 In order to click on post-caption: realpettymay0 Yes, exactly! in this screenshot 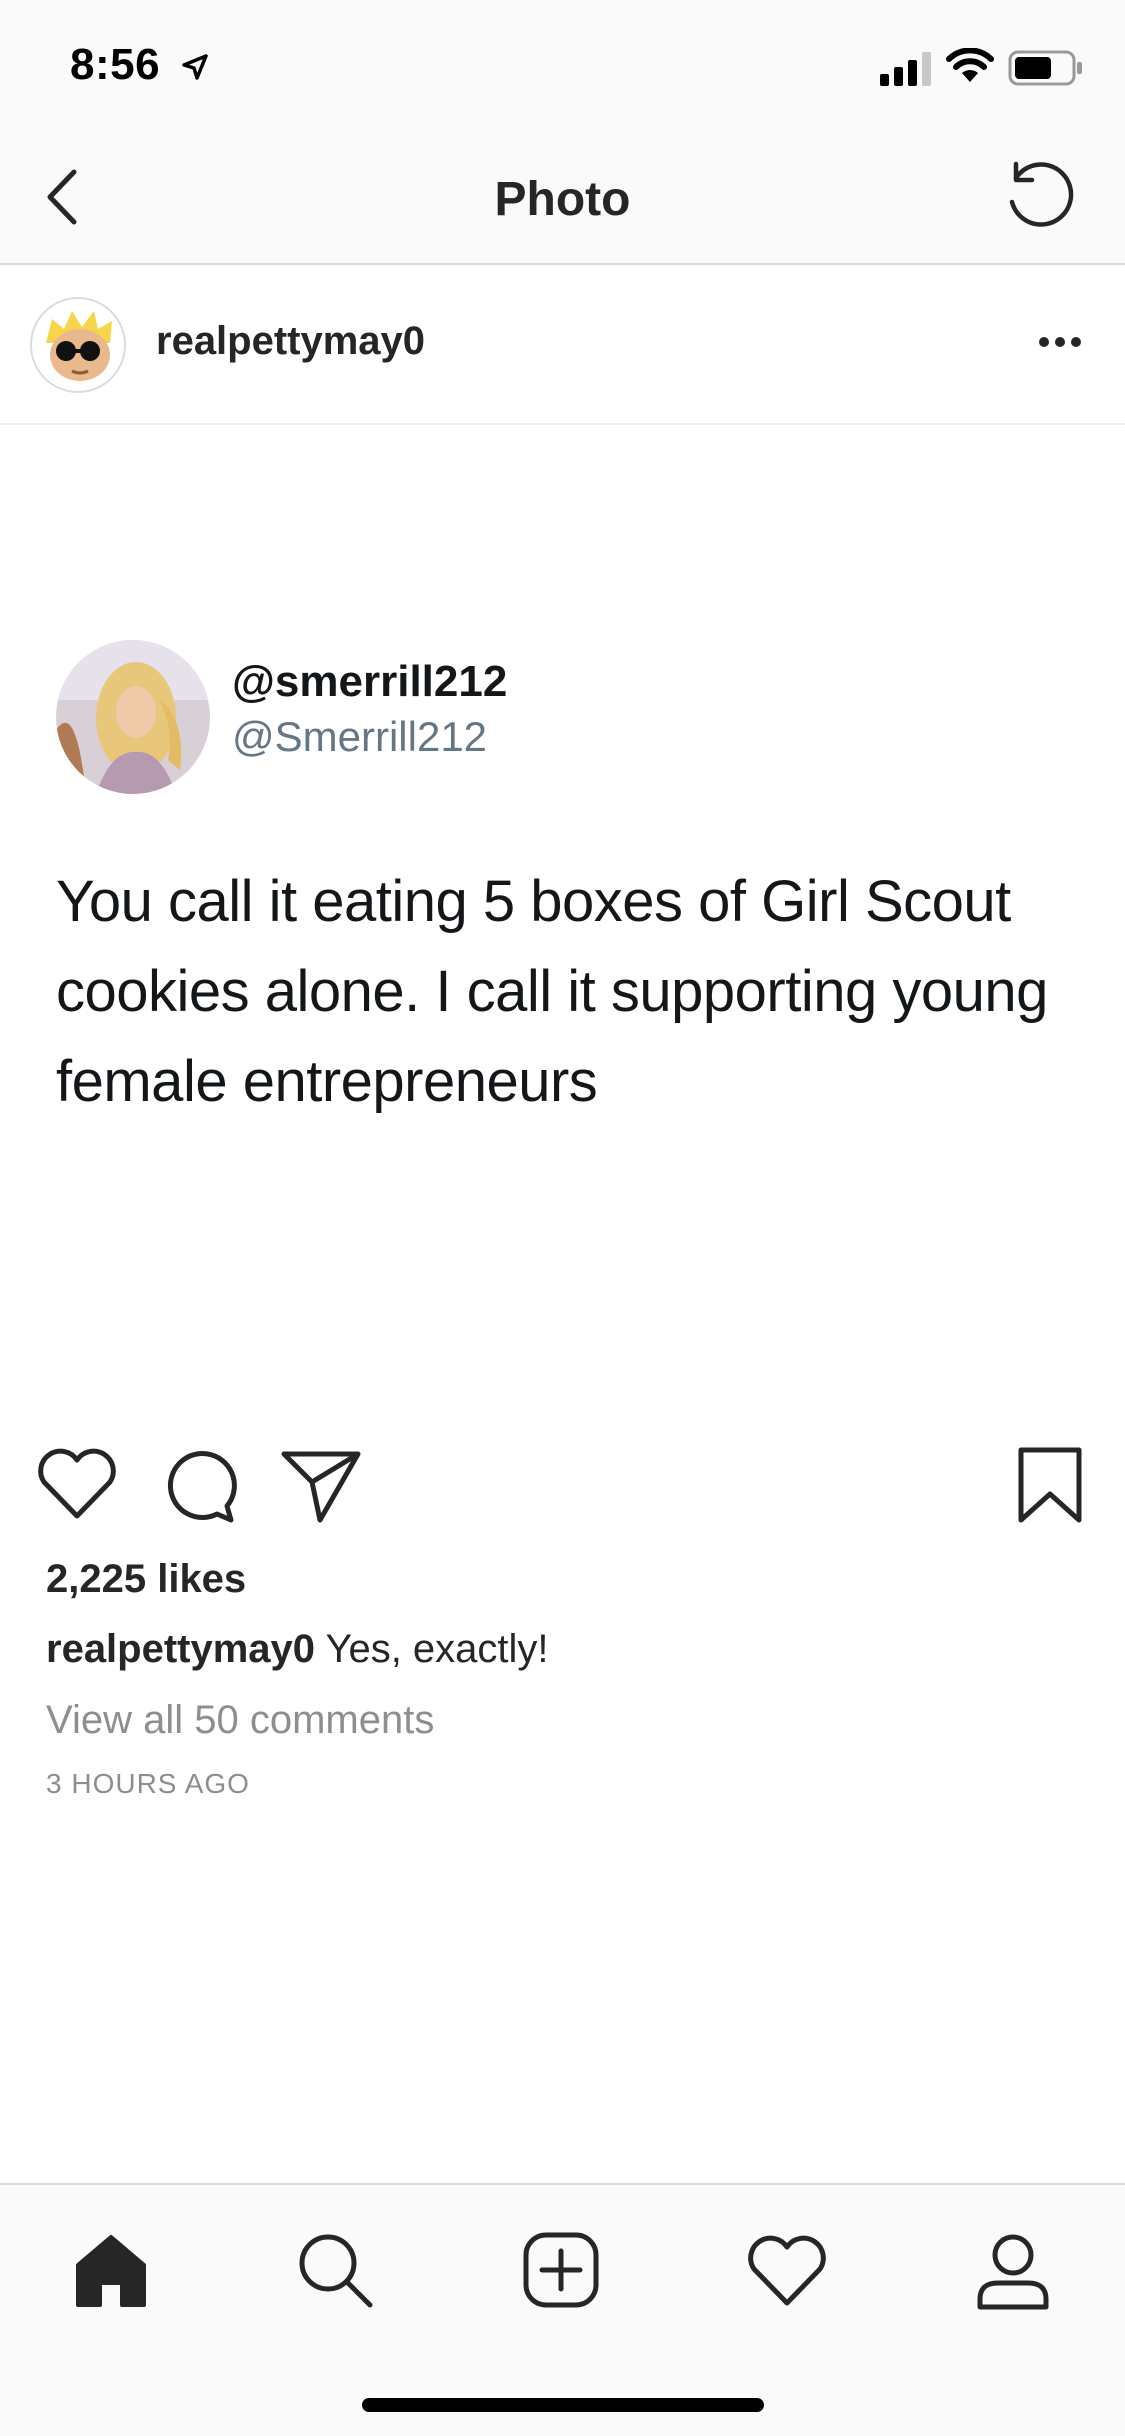, I will do `click(297, 1649)`.